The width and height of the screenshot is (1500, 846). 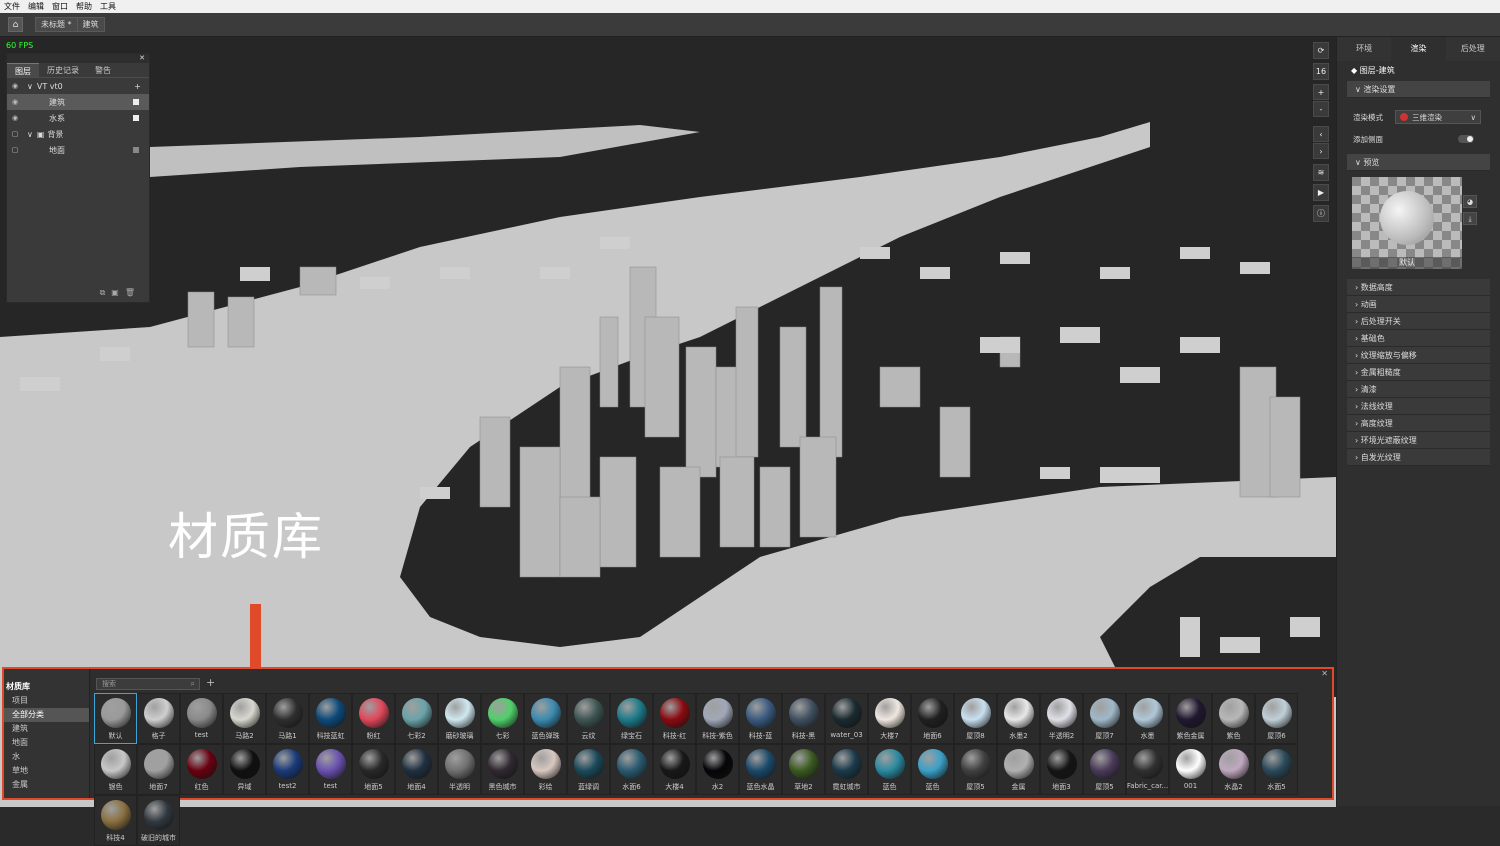 I want to click on material-tile: 半透明, so click(x=459, y=769).